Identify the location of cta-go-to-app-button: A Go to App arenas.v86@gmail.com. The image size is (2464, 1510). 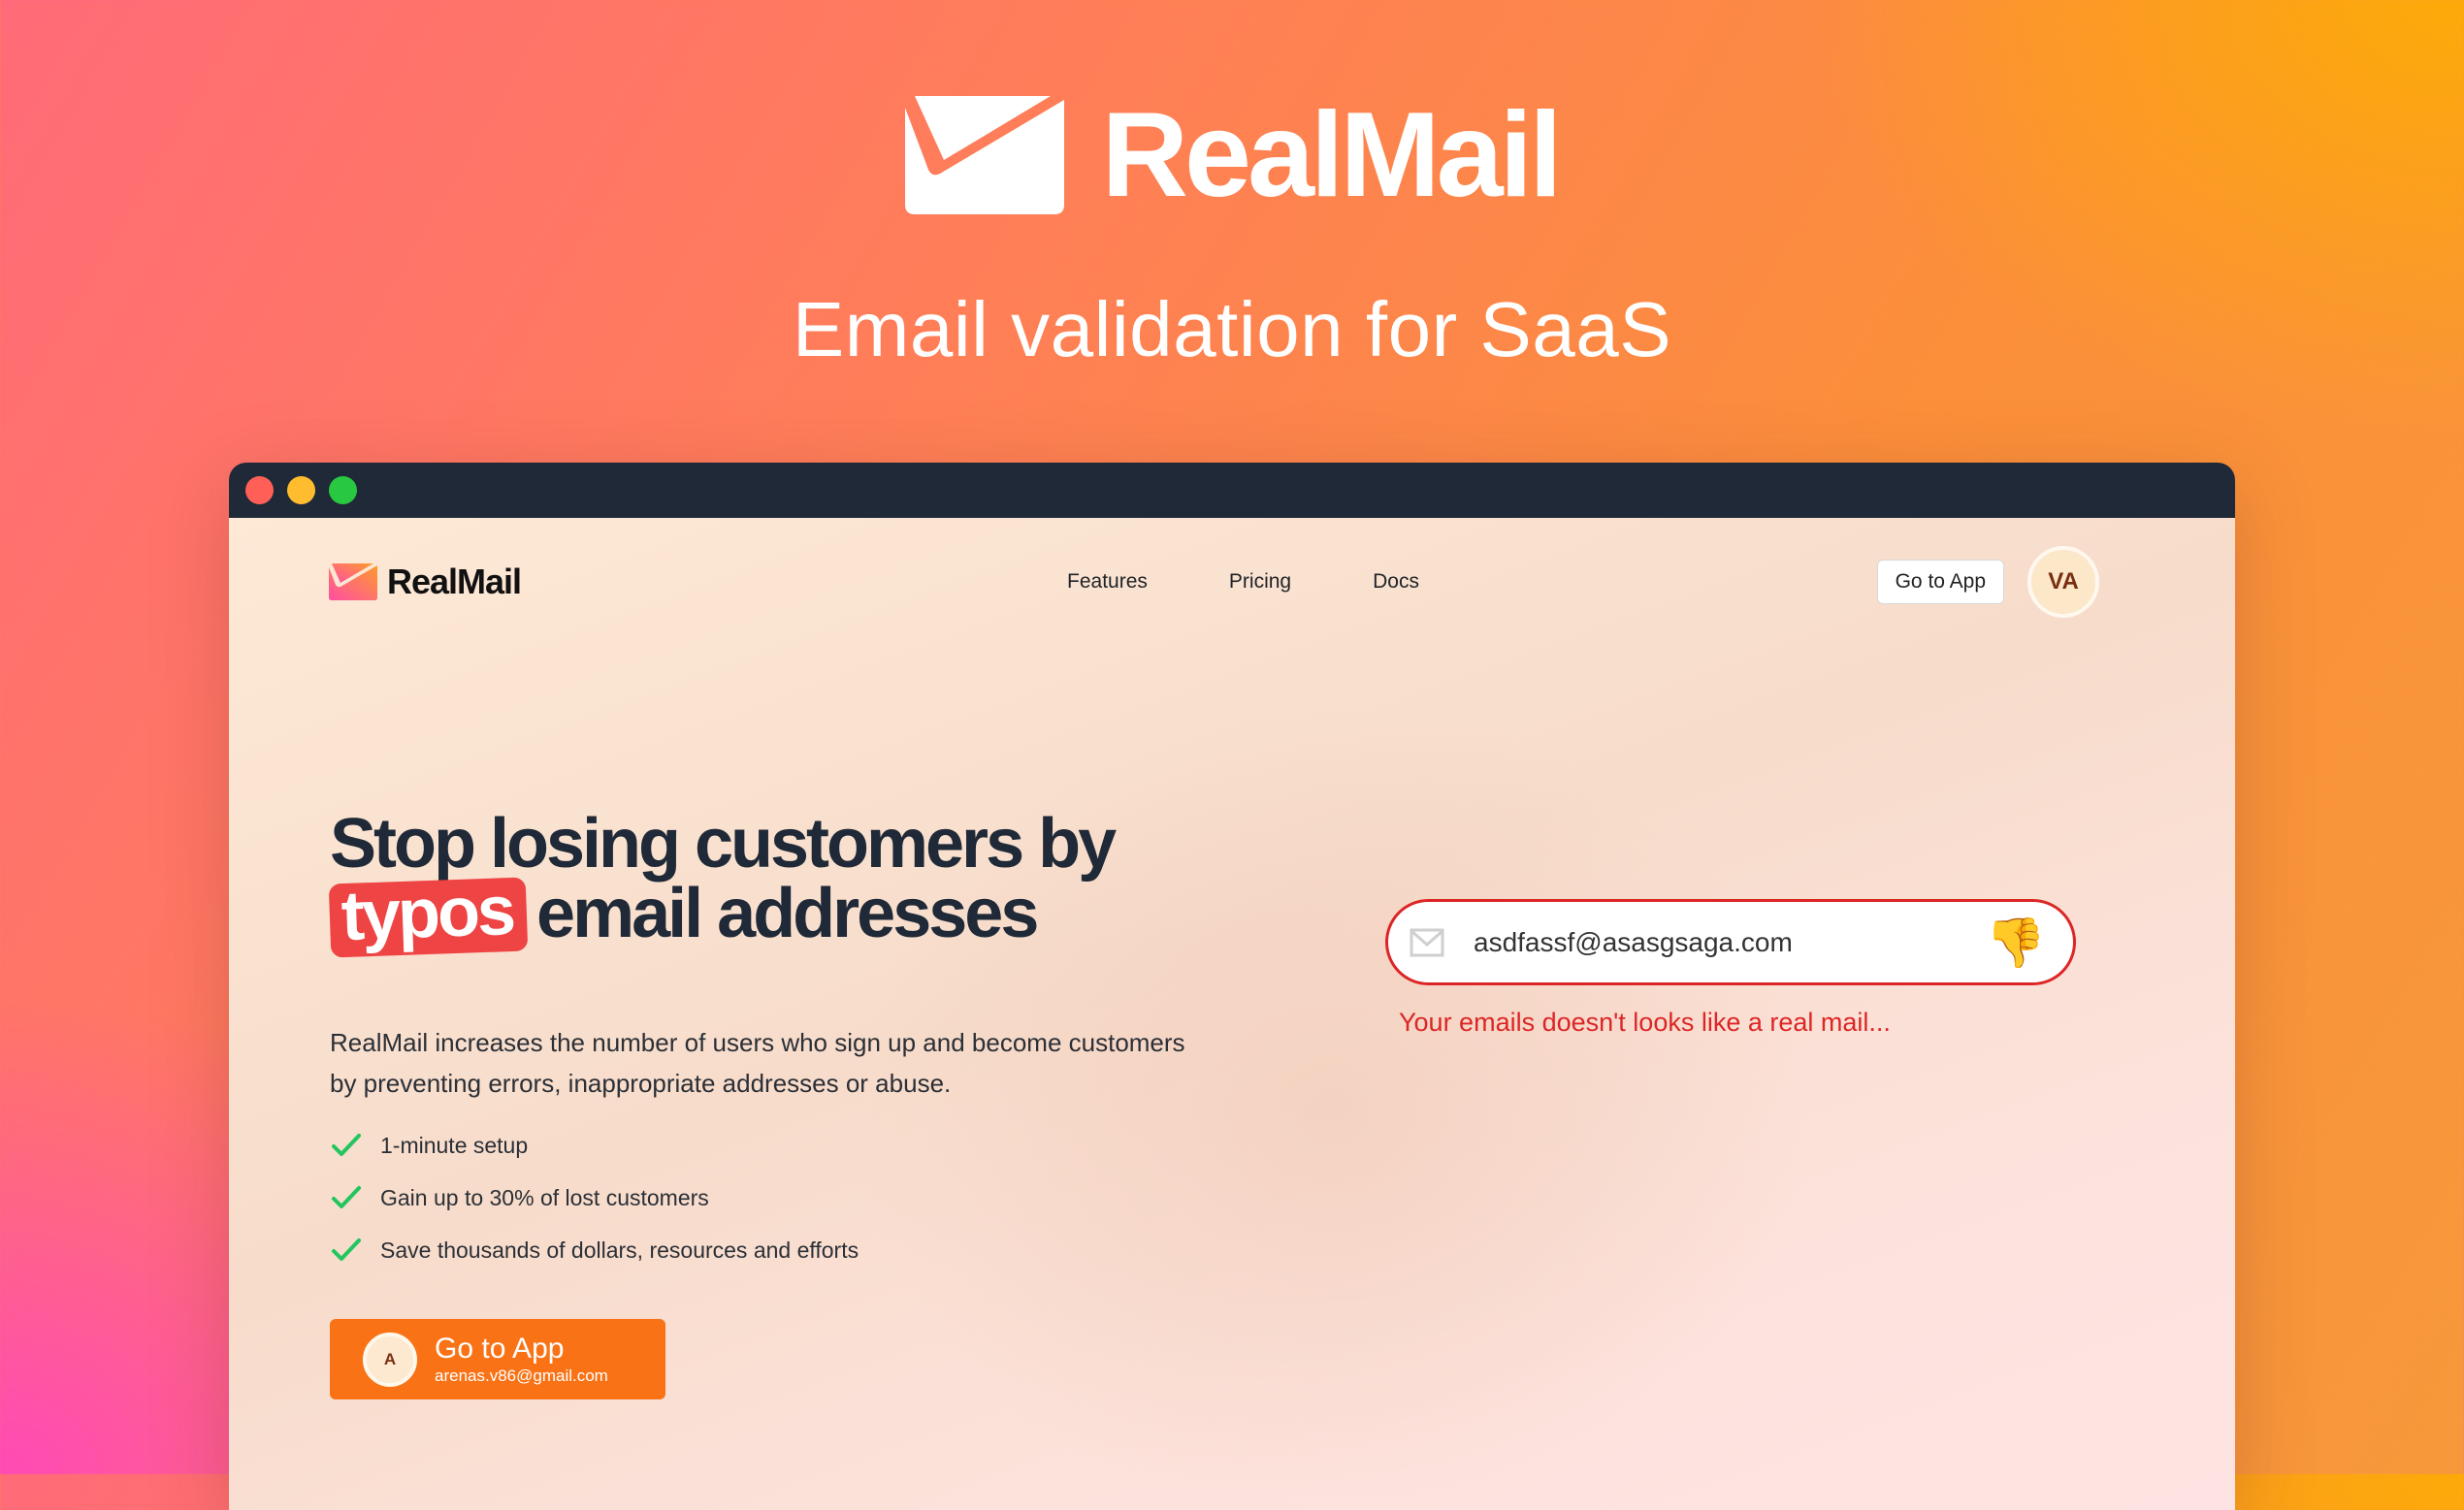
(497, 1359).